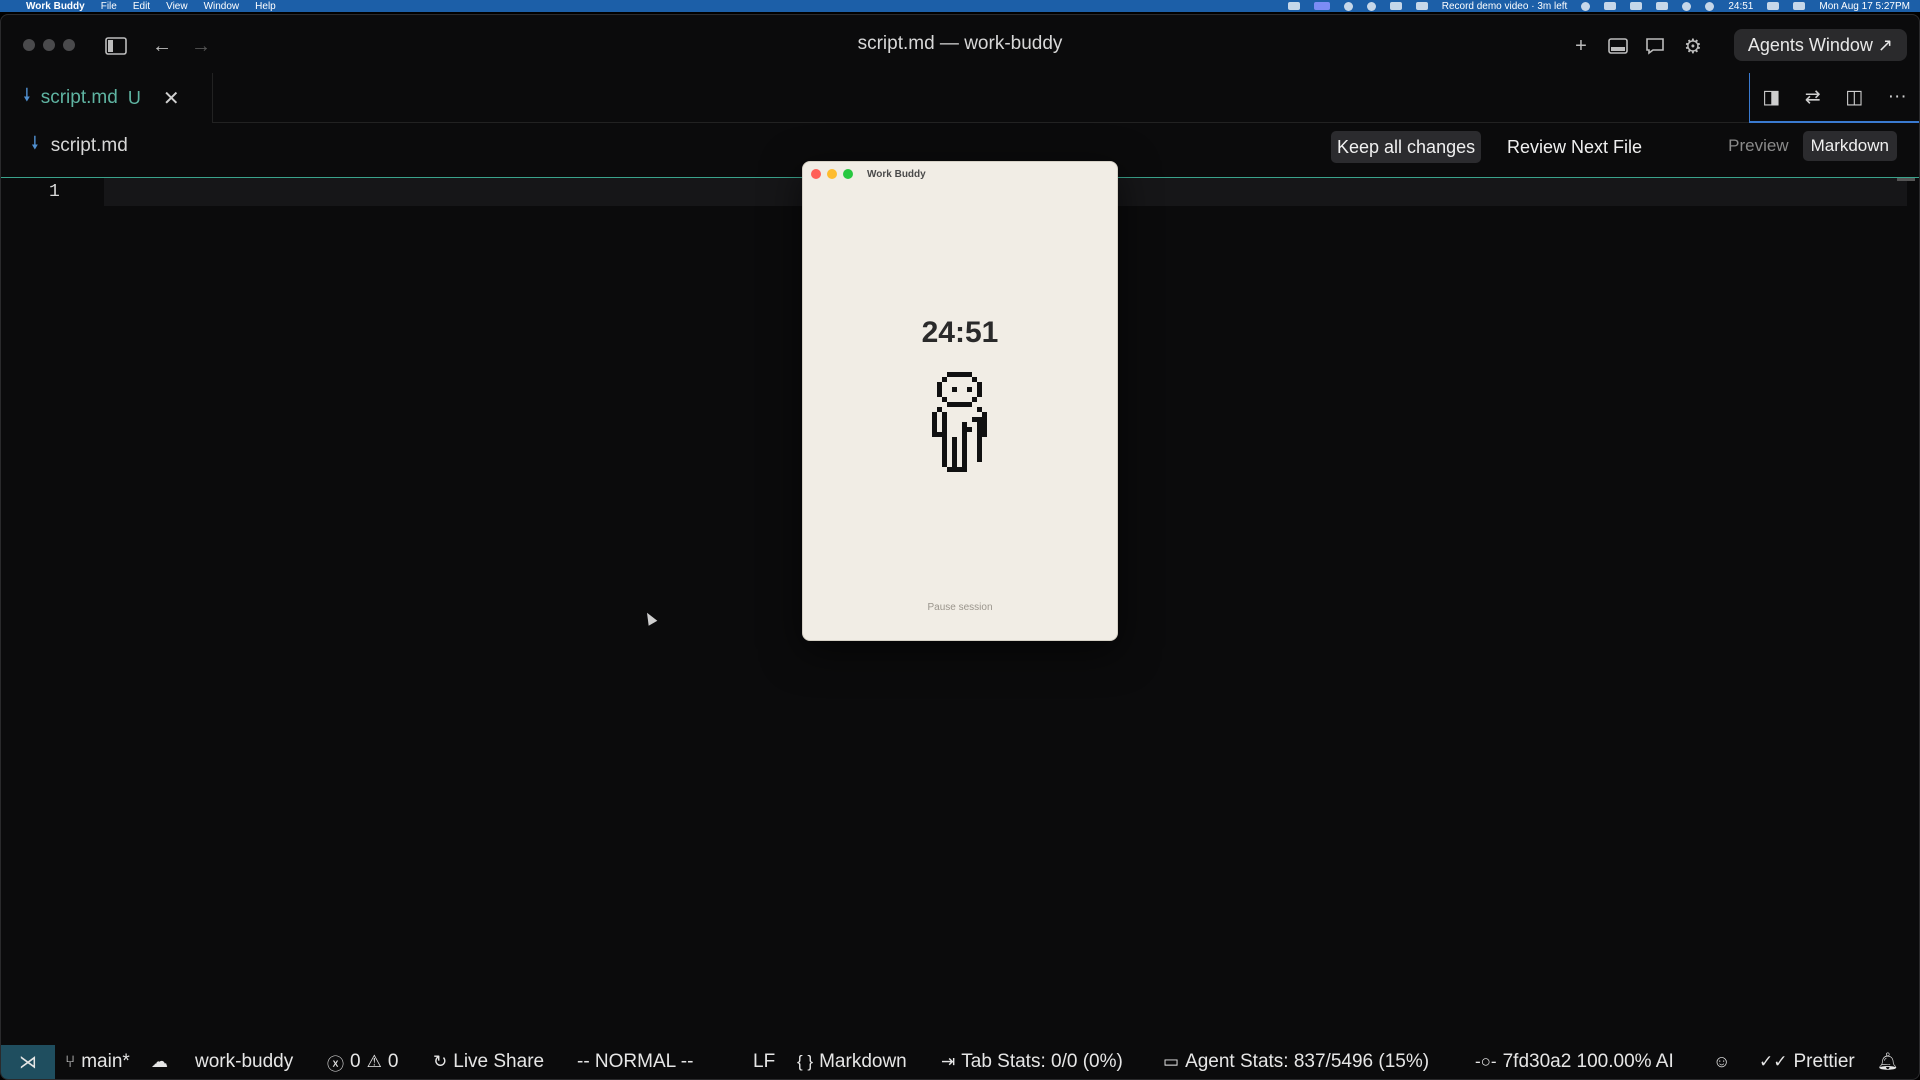  I want to click on chat-icon, so click(1655, 46).